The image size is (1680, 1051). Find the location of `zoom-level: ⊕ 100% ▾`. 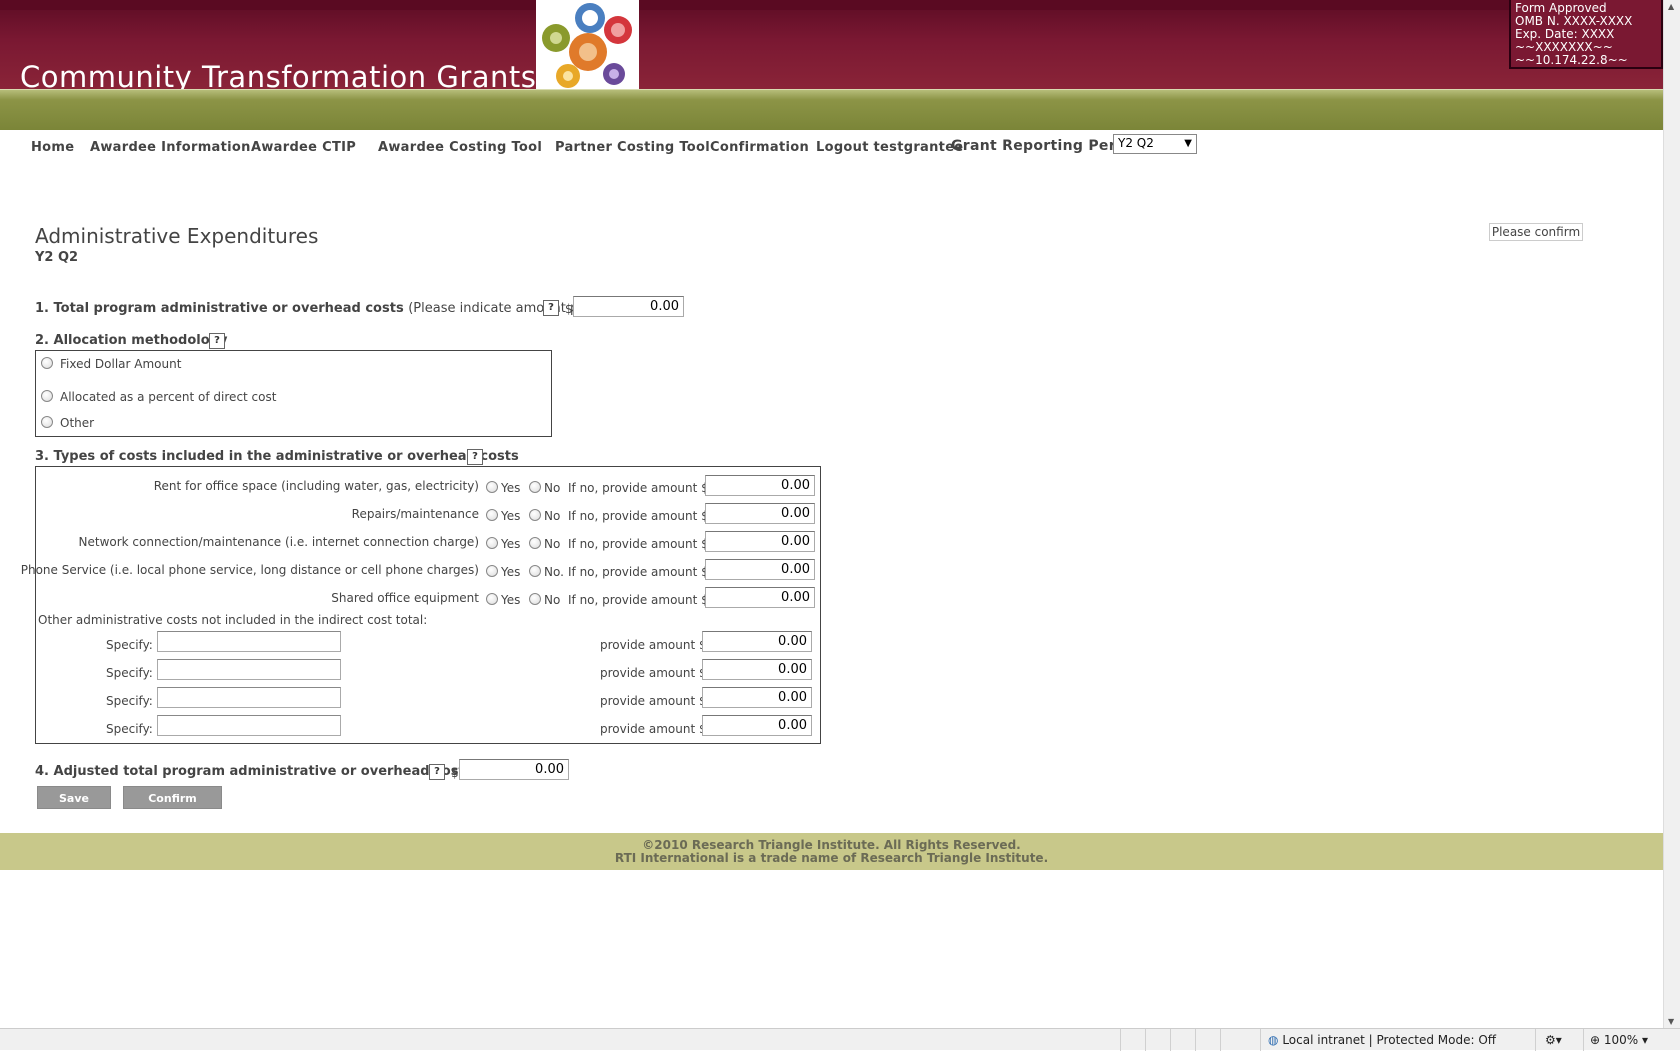

zoom-level: ⊕ 100% ▾ is located at coordinates (1619, 1040).